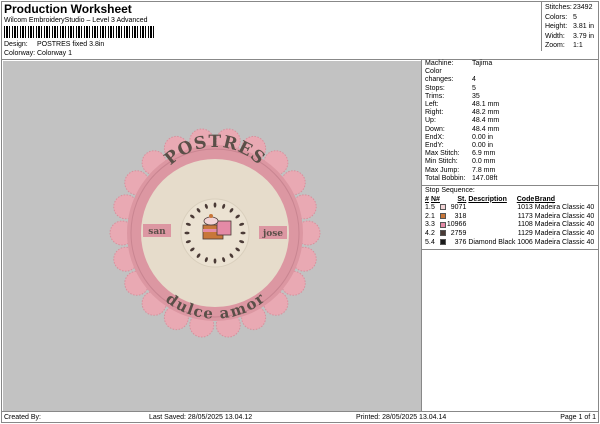 The width and height of the screenshot is (600, 424). Describe the element at coordinates (272, 234) in the screenshot. I see `jose-text: jose` at that location.